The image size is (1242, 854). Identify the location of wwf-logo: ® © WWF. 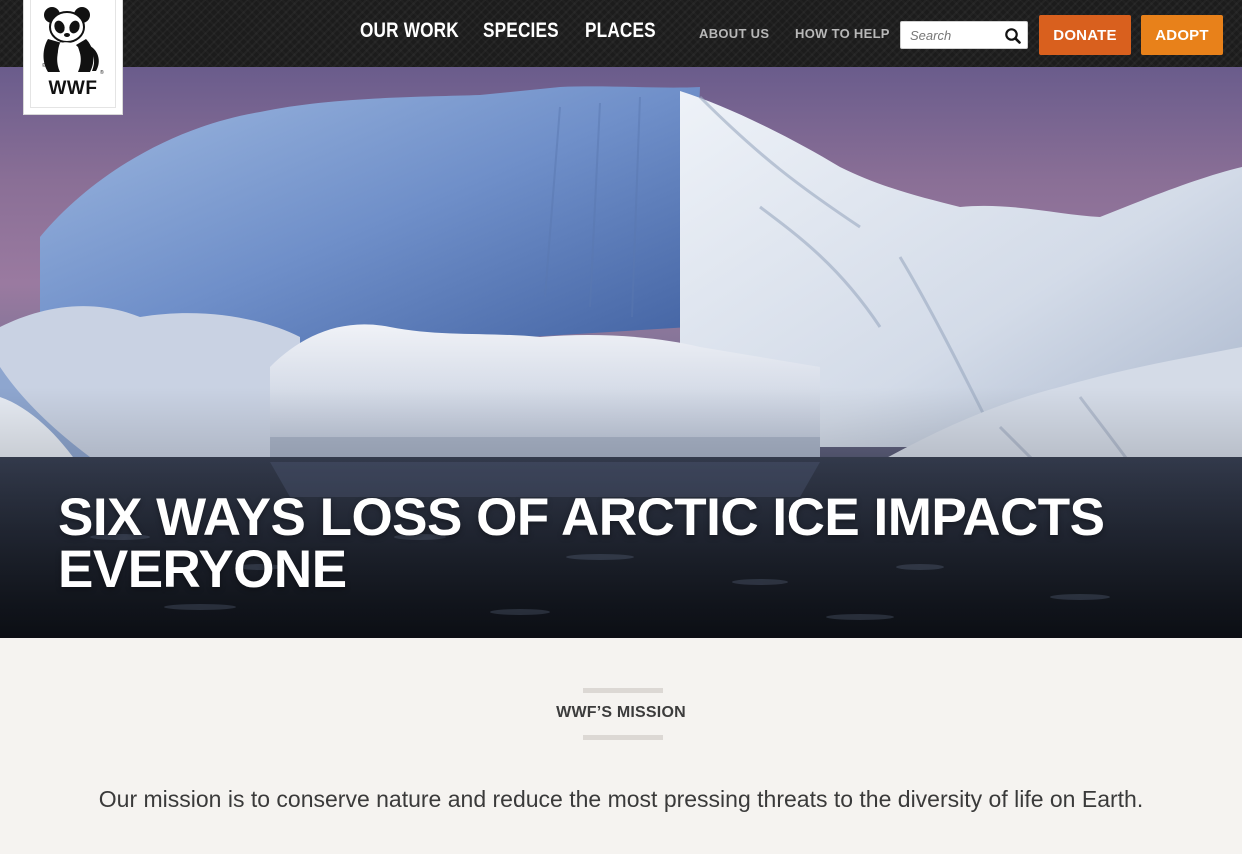
(73, 57).